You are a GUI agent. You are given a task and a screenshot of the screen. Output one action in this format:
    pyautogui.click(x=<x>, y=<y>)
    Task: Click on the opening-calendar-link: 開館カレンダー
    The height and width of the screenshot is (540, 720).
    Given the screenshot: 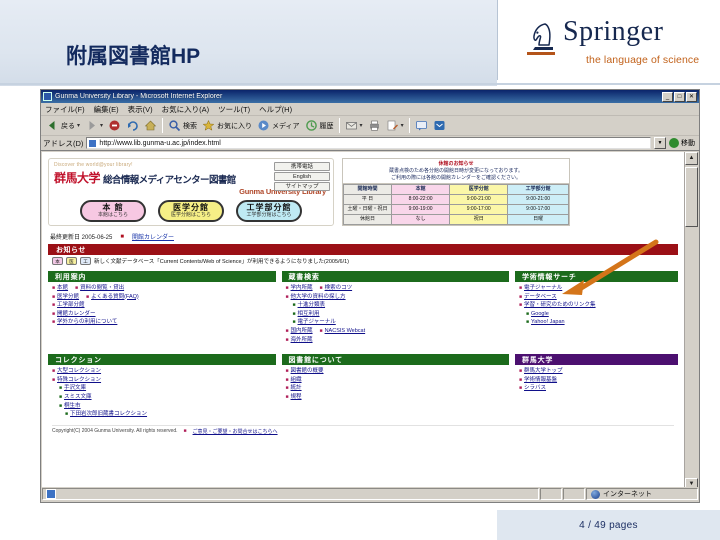 What is the action you would take?
    pyautogui.click(x=153, y=236)
    